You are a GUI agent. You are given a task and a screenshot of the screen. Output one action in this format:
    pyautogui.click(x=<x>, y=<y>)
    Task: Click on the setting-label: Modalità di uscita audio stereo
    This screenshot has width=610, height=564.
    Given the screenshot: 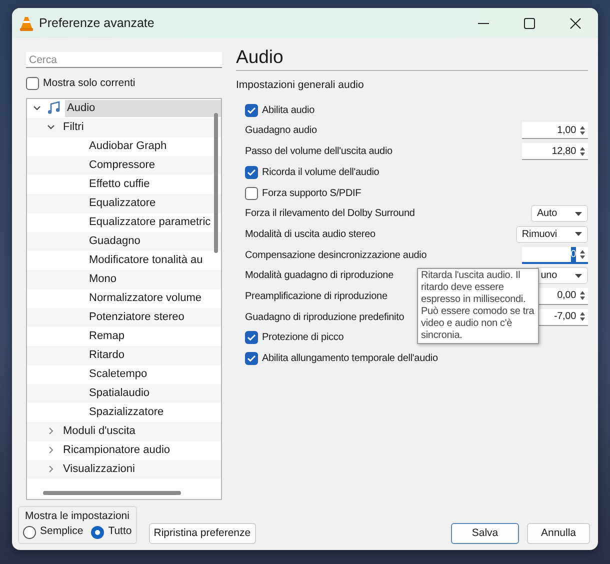 What is the action you would take?
    pyautogui.click(x=310, y=235)
    